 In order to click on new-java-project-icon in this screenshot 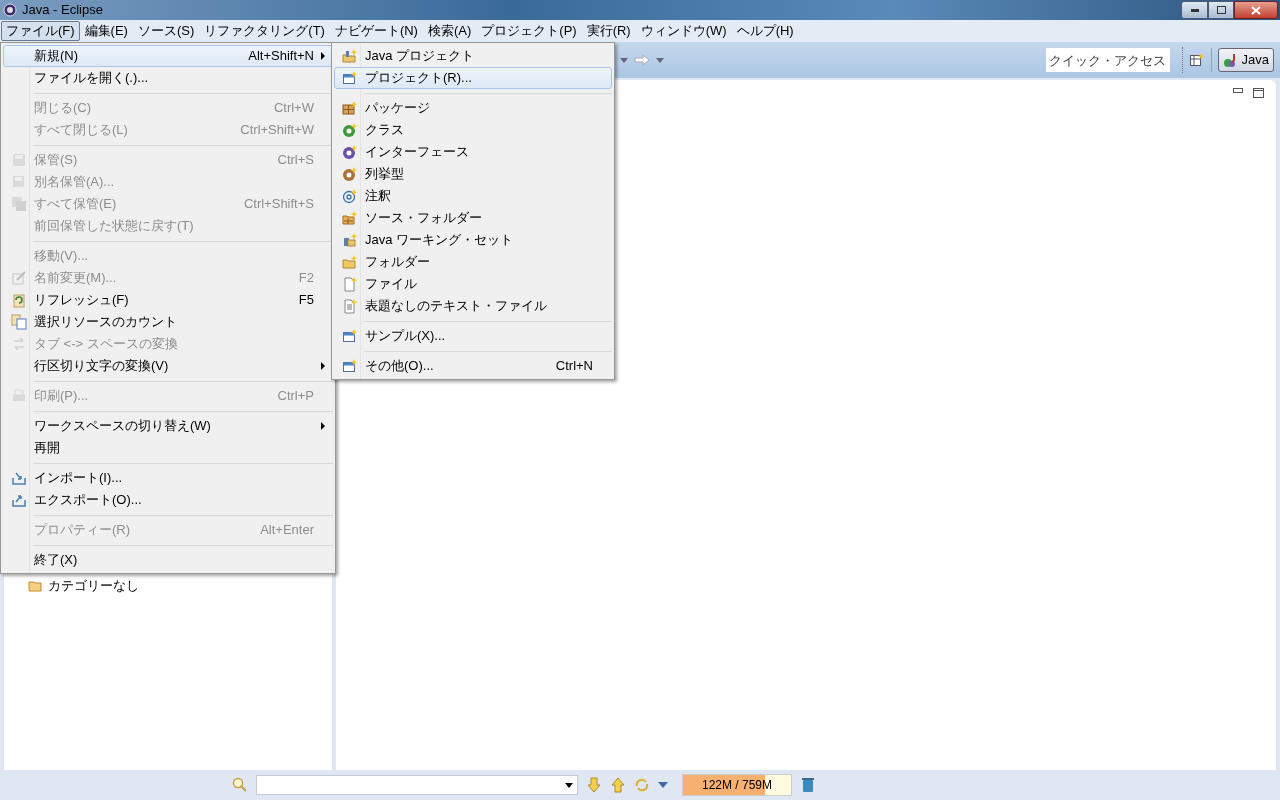, I will do `click(350, 56)`.